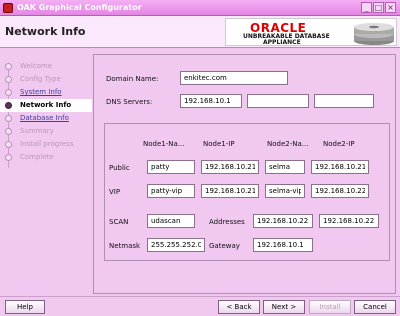 The height and width of the screenshot is (316, 400). I want to click on netmask-label: Netmask, so click(125, 246).